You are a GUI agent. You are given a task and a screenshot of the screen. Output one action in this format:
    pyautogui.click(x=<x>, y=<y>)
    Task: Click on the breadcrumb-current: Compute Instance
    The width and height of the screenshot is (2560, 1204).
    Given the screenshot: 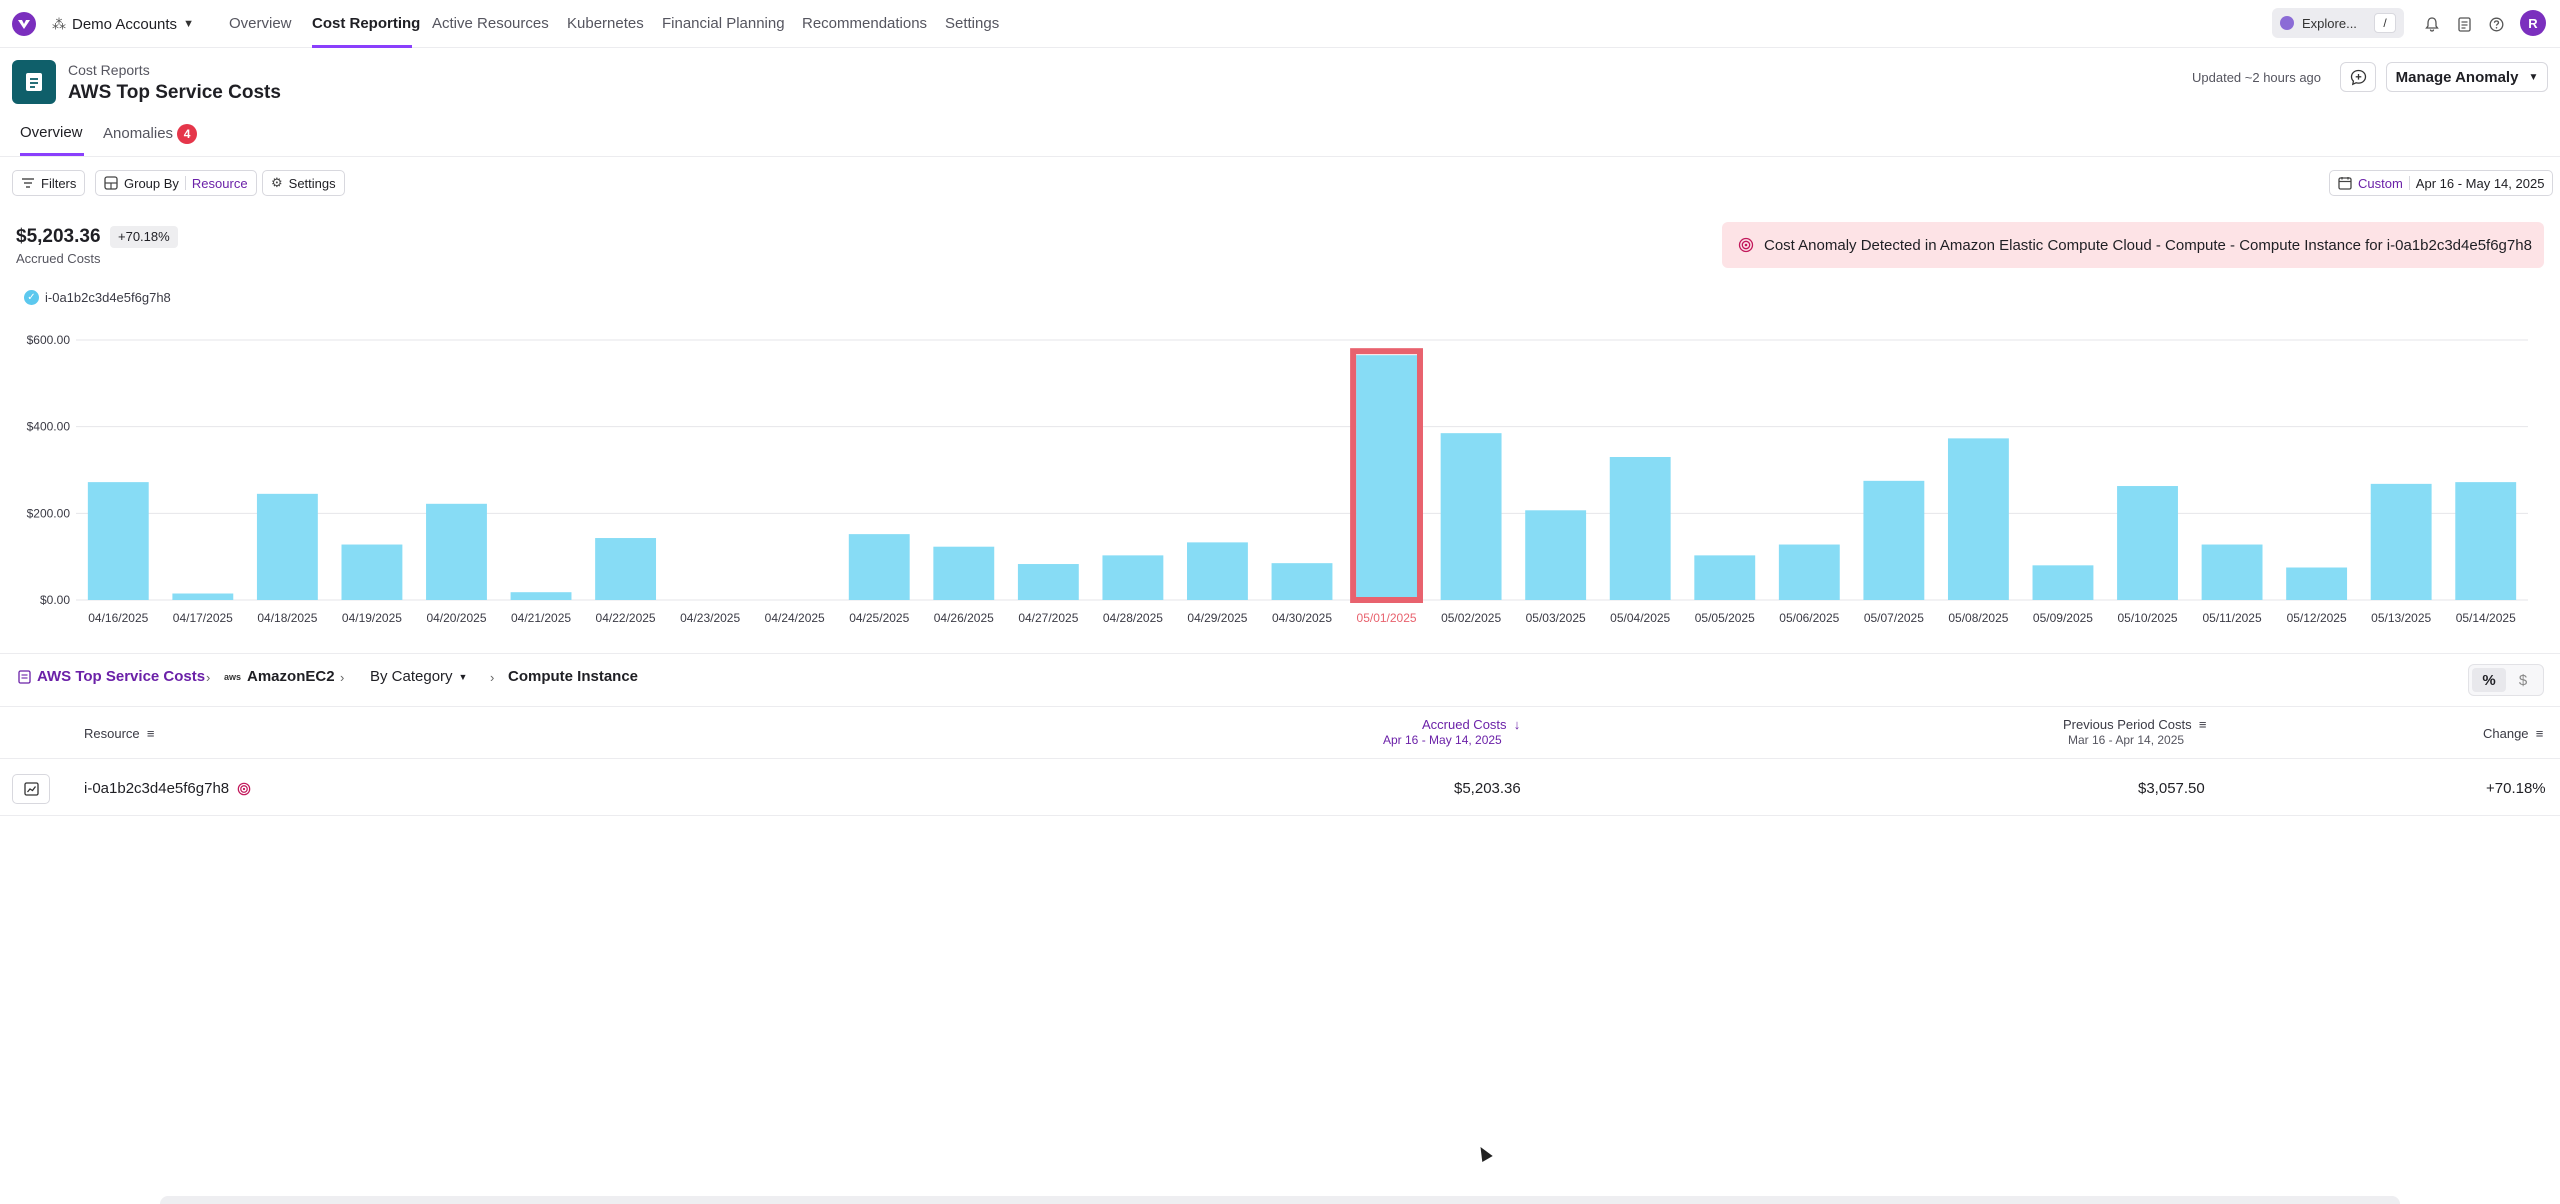 What is the action you would take?
    pyautogui.click(x=573, y=676)
    